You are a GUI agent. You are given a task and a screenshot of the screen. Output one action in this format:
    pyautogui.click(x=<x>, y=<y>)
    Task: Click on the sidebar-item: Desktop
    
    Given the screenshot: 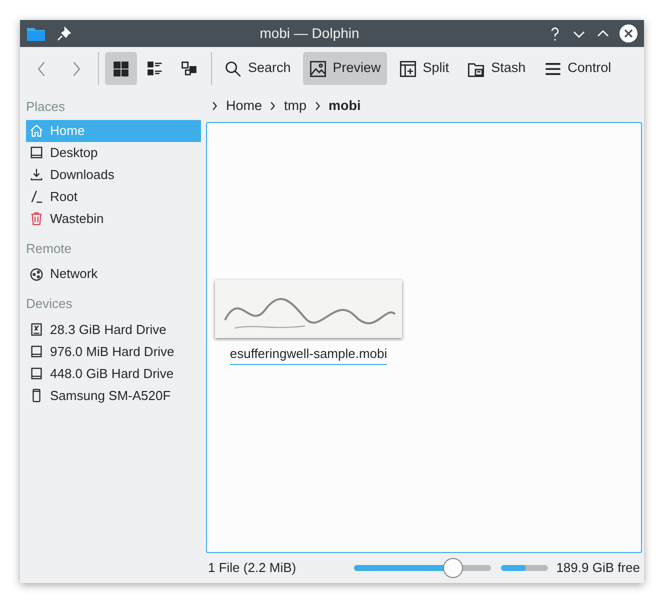 What is the action you would take?
    pyautogui.click(x=113, y=153)
    